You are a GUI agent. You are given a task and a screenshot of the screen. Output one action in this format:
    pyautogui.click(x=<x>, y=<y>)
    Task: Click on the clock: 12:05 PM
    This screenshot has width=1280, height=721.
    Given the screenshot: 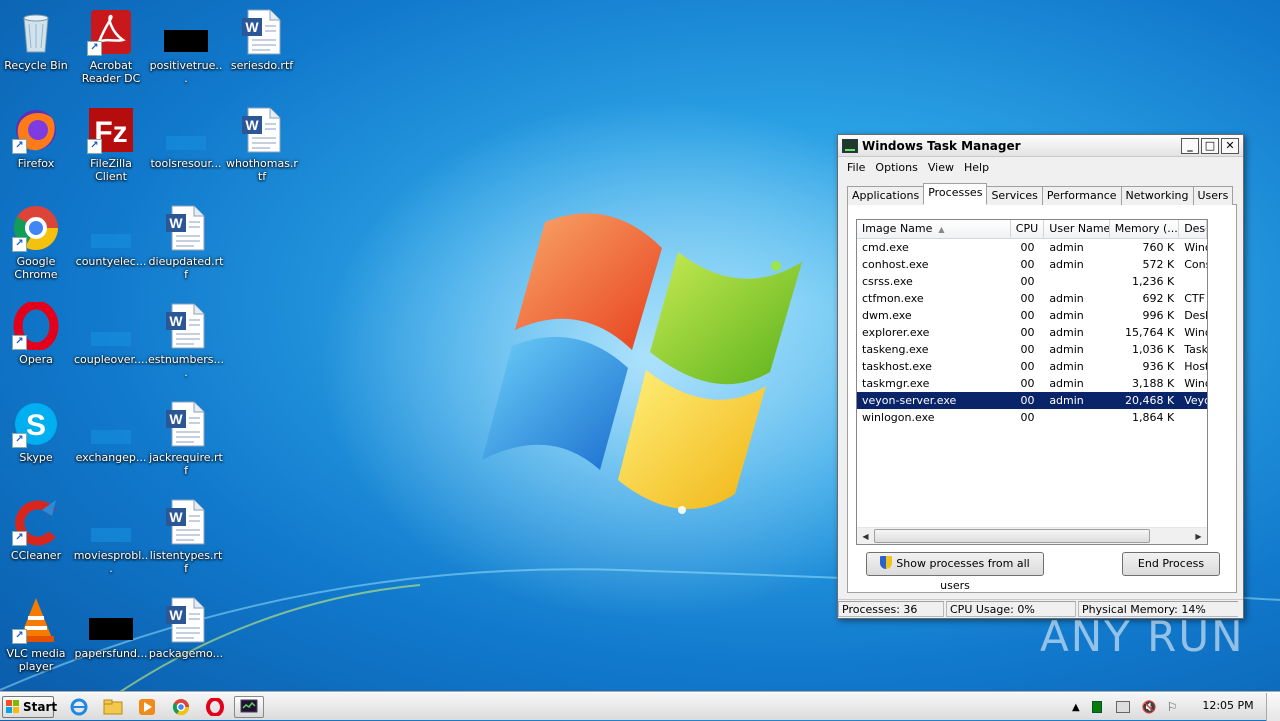 What is the action you would take?
    pyautogui.click(x=1228, y=705)
    